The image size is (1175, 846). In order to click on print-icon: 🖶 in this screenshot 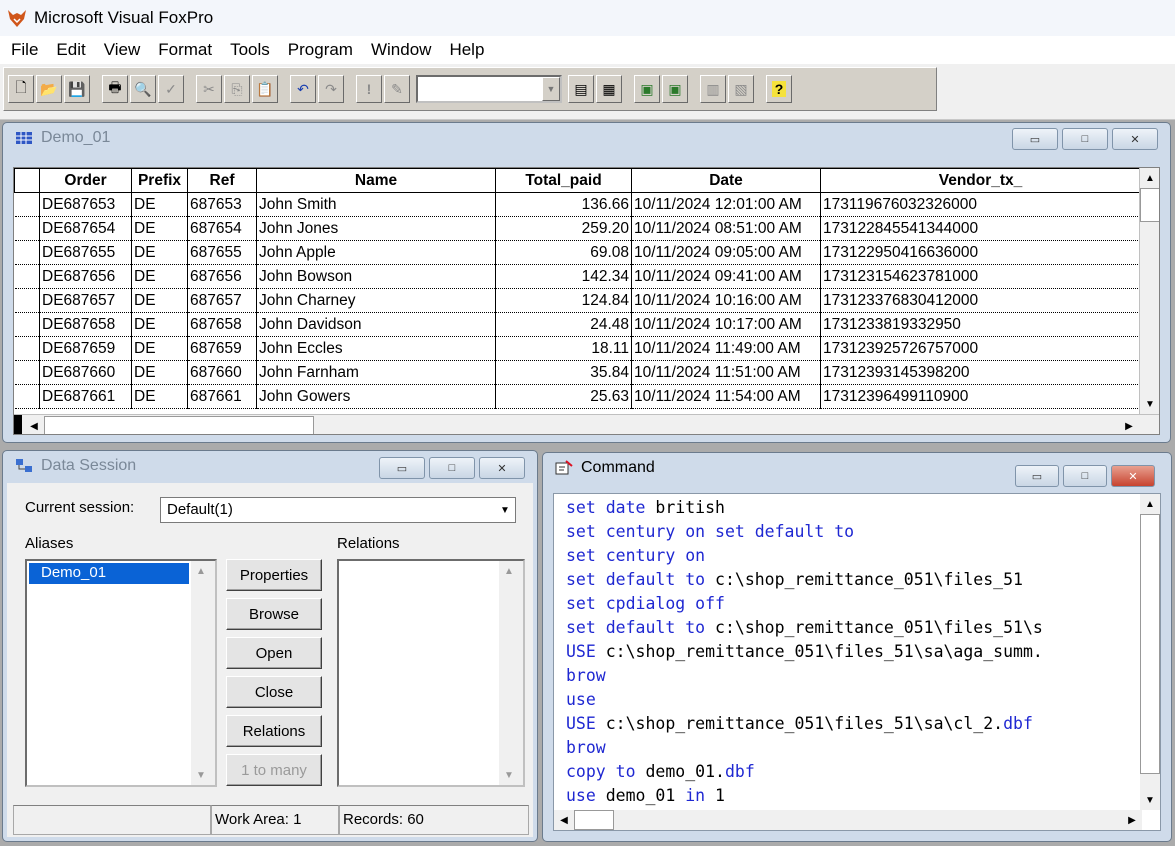, I will do `click(115, 89)`.